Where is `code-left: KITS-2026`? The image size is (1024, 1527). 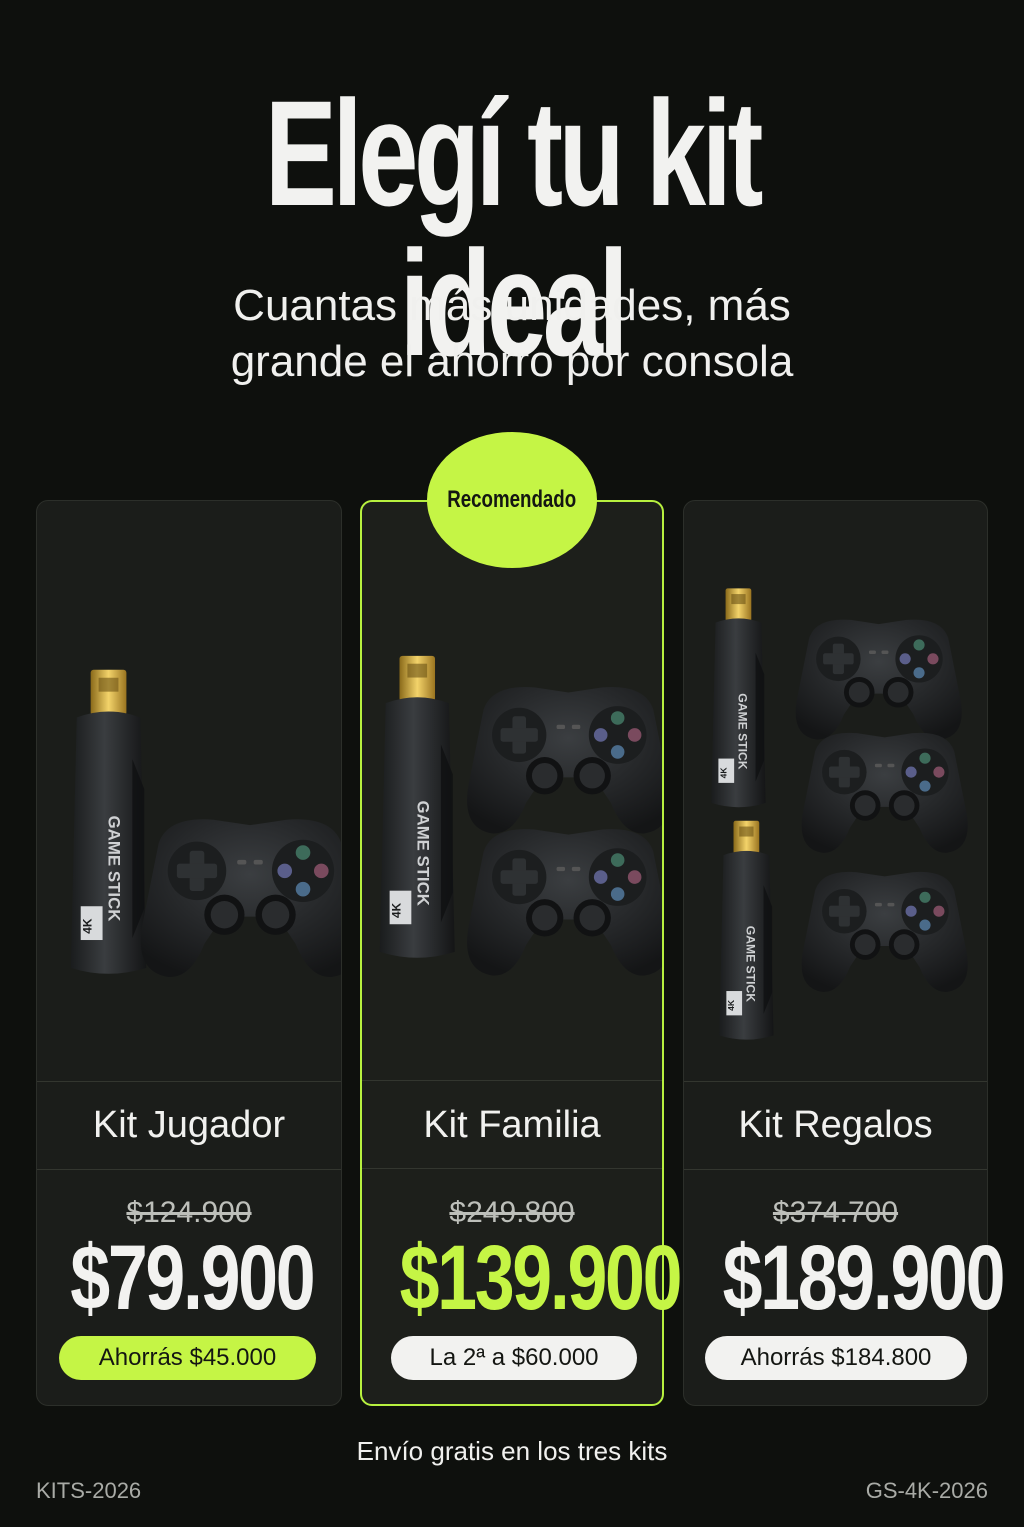 code-left: KITS-2026 is located at coordinates (89, 1490).